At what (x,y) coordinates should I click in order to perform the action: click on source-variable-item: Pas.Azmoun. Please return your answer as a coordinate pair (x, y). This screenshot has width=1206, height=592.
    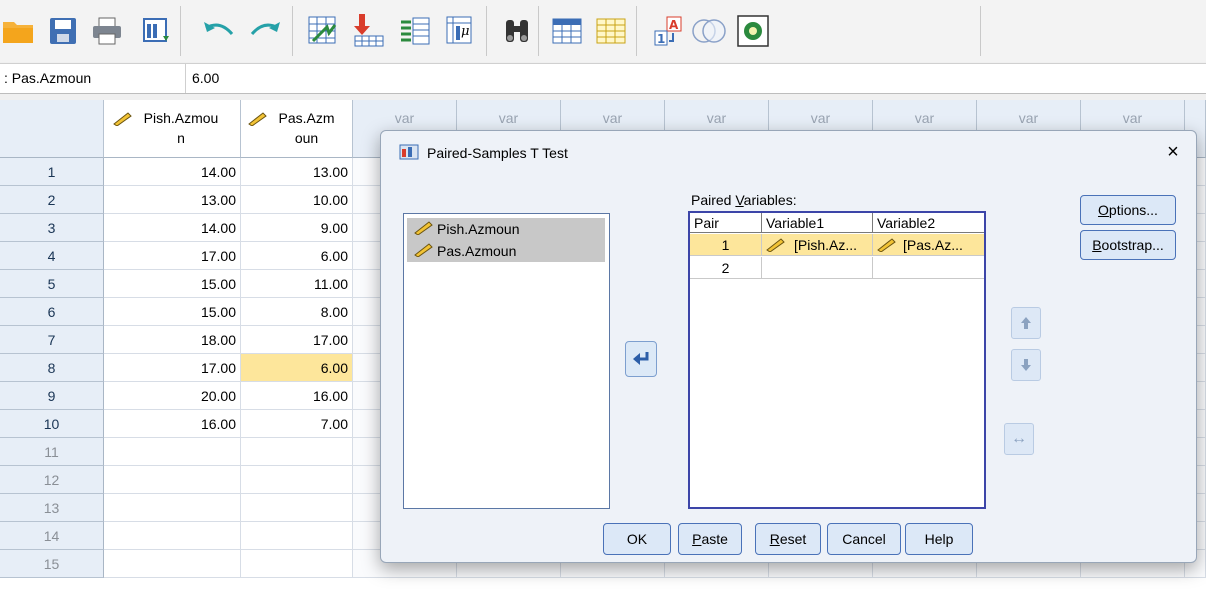
    Looking at the image, I should click on (506, 251).